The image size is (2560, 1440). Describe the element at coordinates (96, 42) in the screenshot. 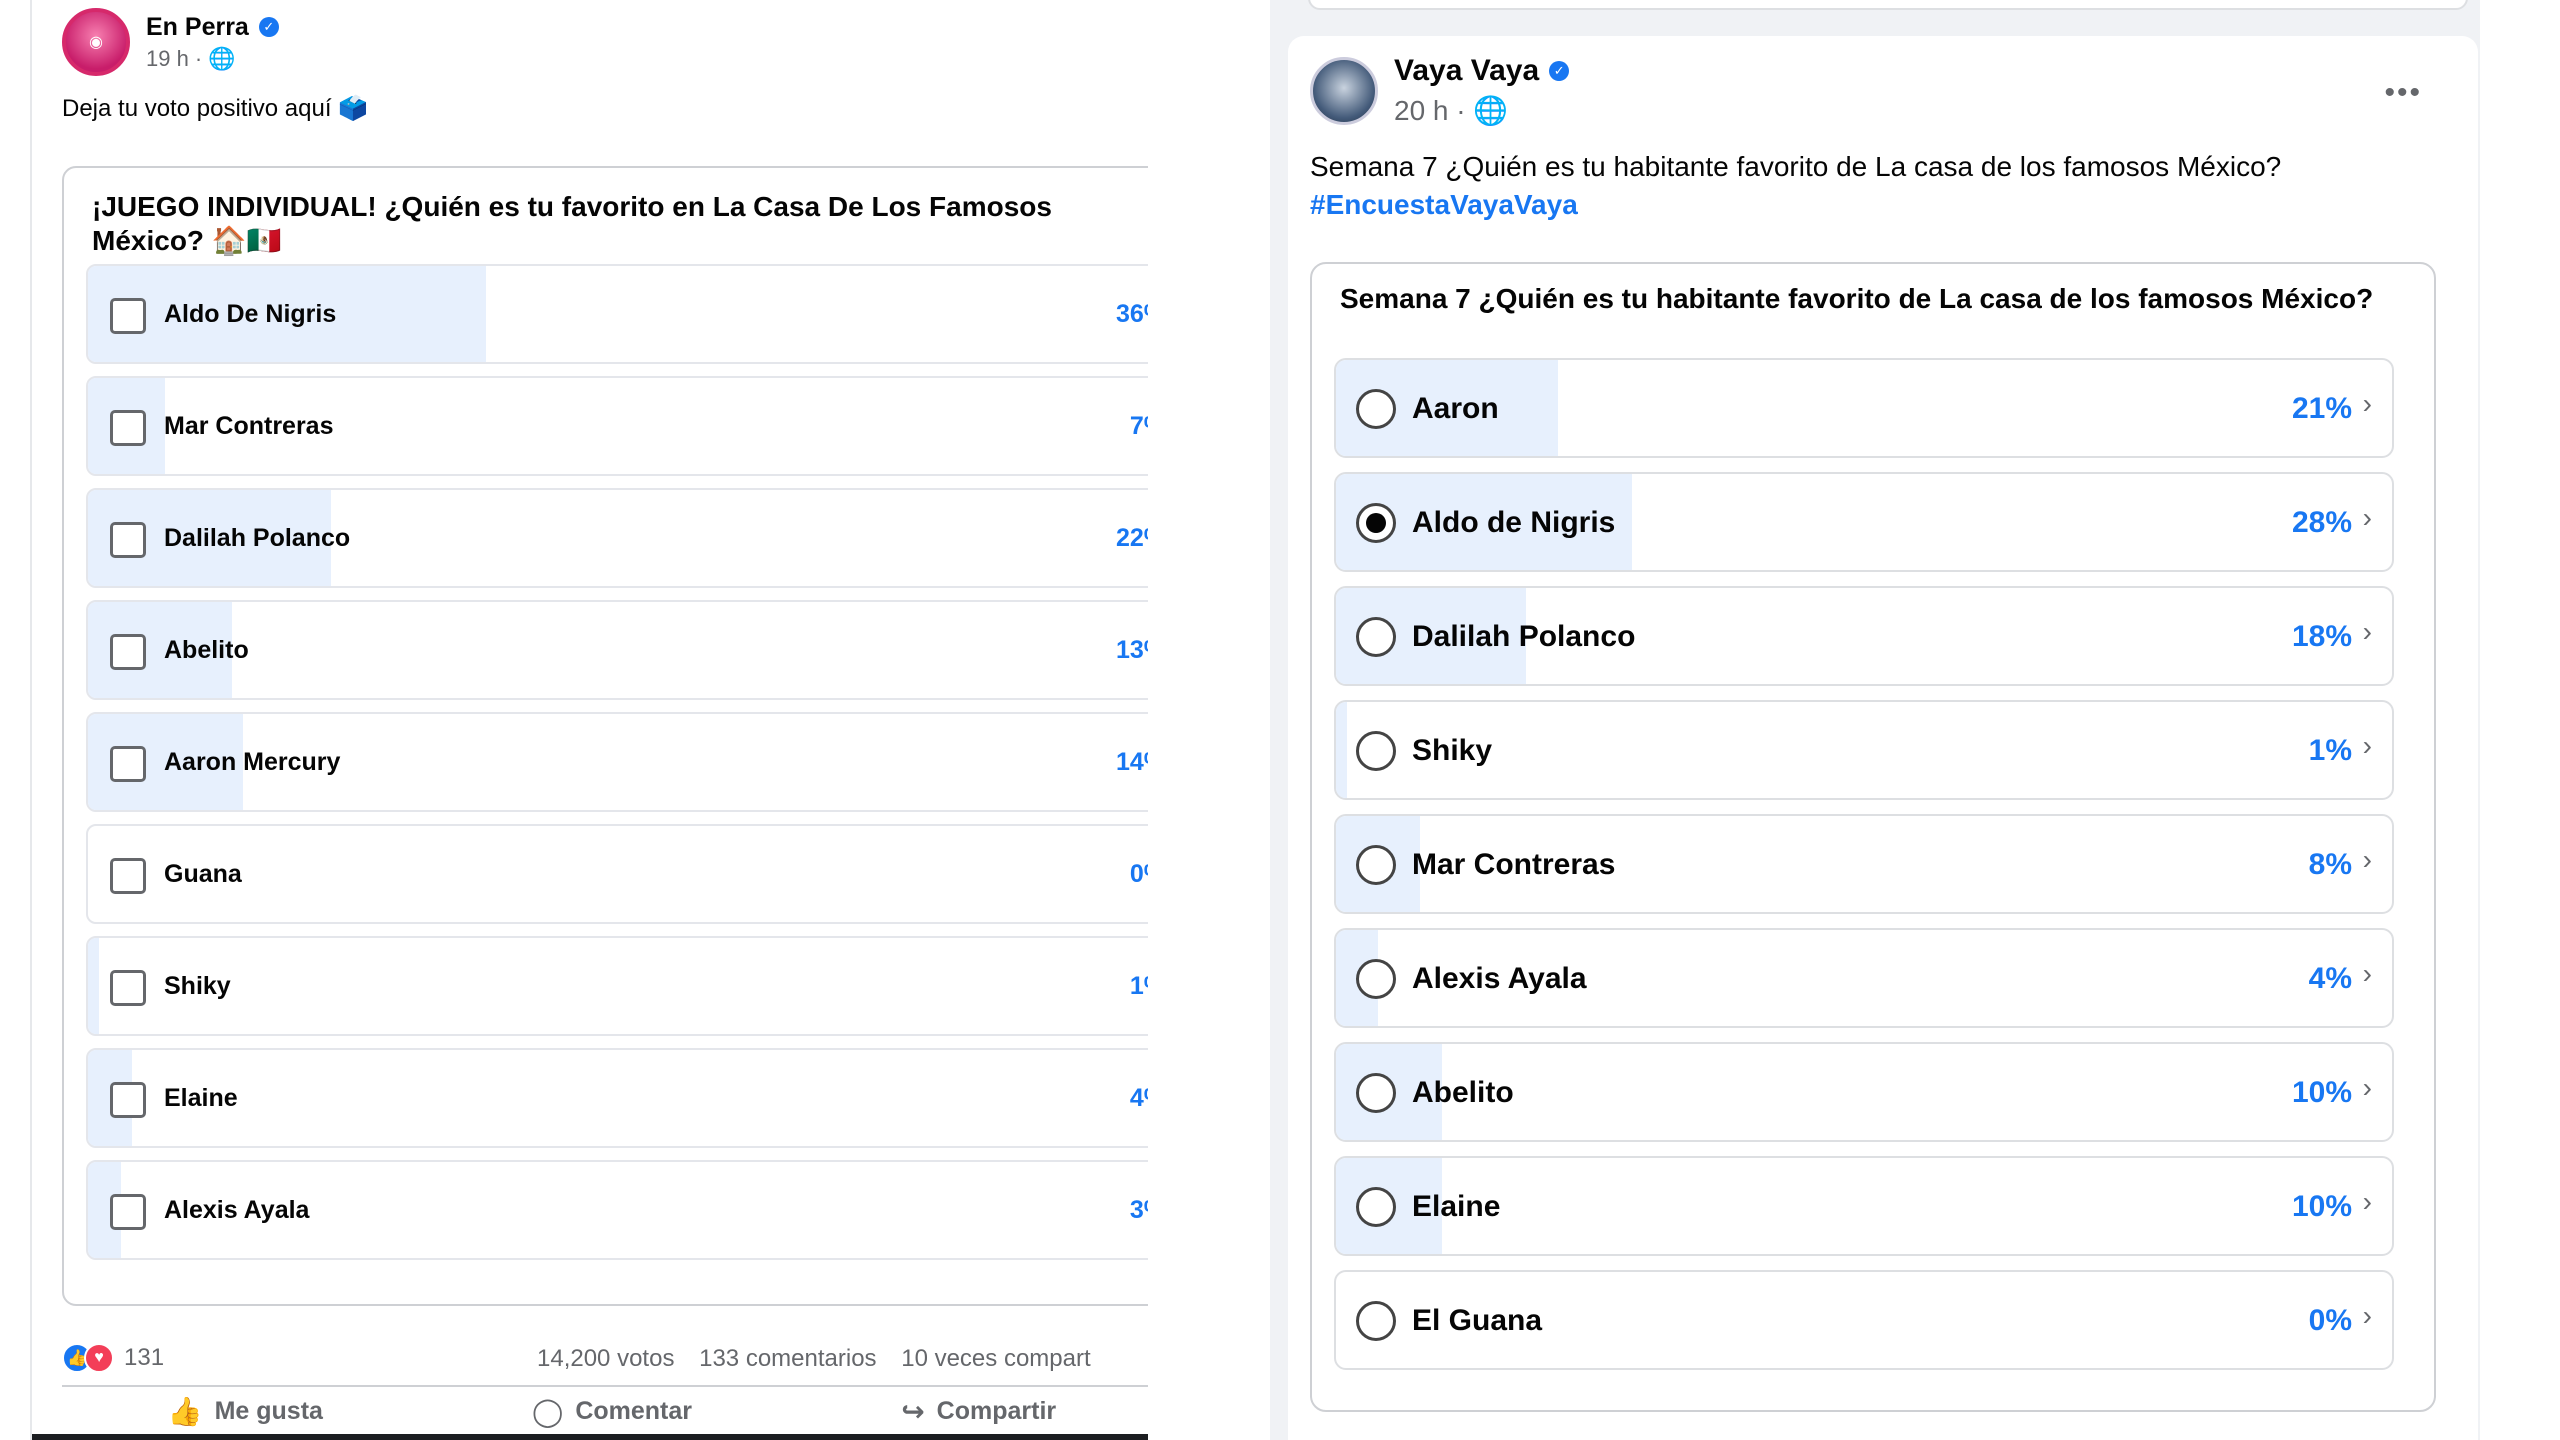

I see `avatar: ◉` at that location.